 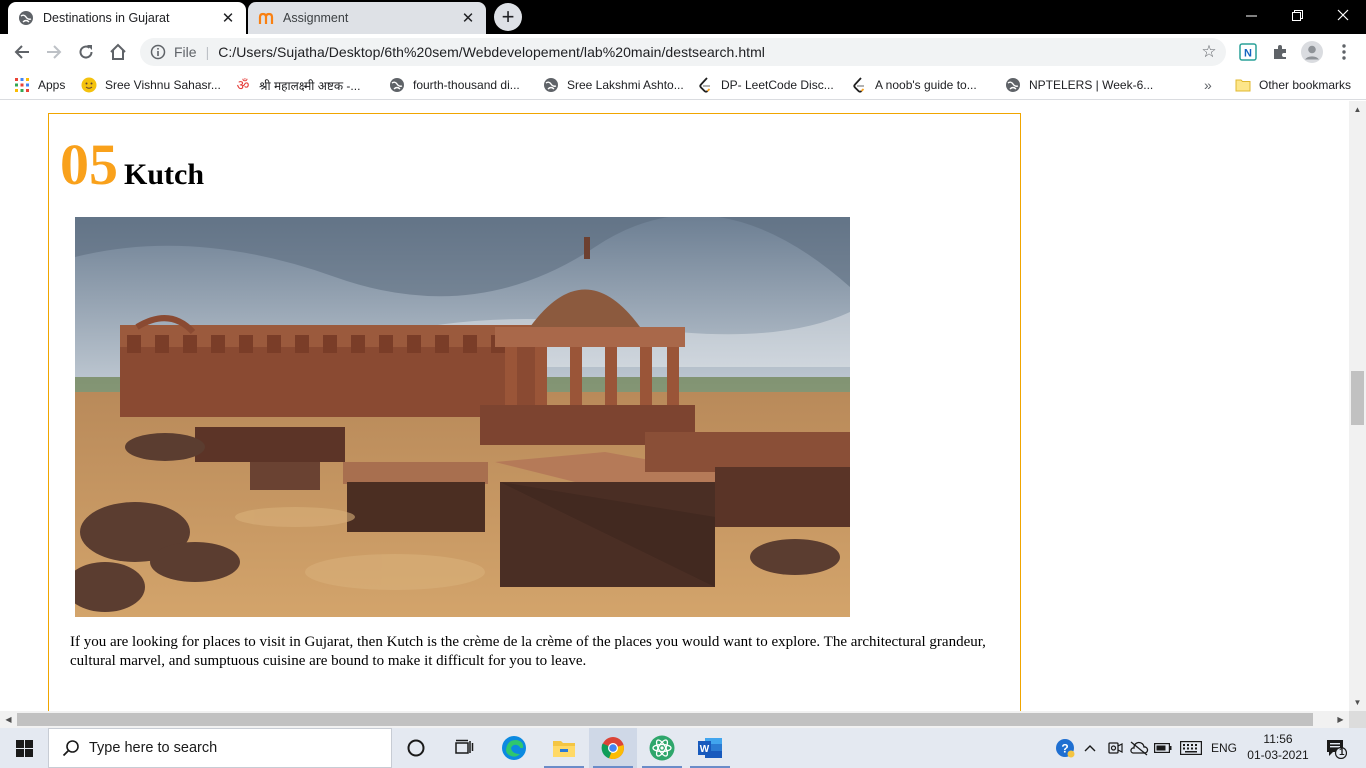 I want to click on other-bookmarks-folder: Other bookmarks, so click(x=1293, y=85).